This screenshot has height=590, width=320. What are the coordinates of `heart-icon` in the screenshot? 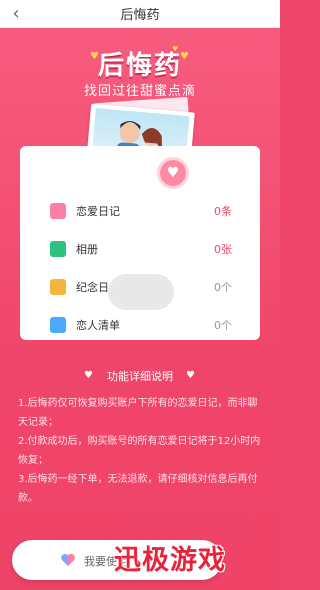 It's located at (68, 560).